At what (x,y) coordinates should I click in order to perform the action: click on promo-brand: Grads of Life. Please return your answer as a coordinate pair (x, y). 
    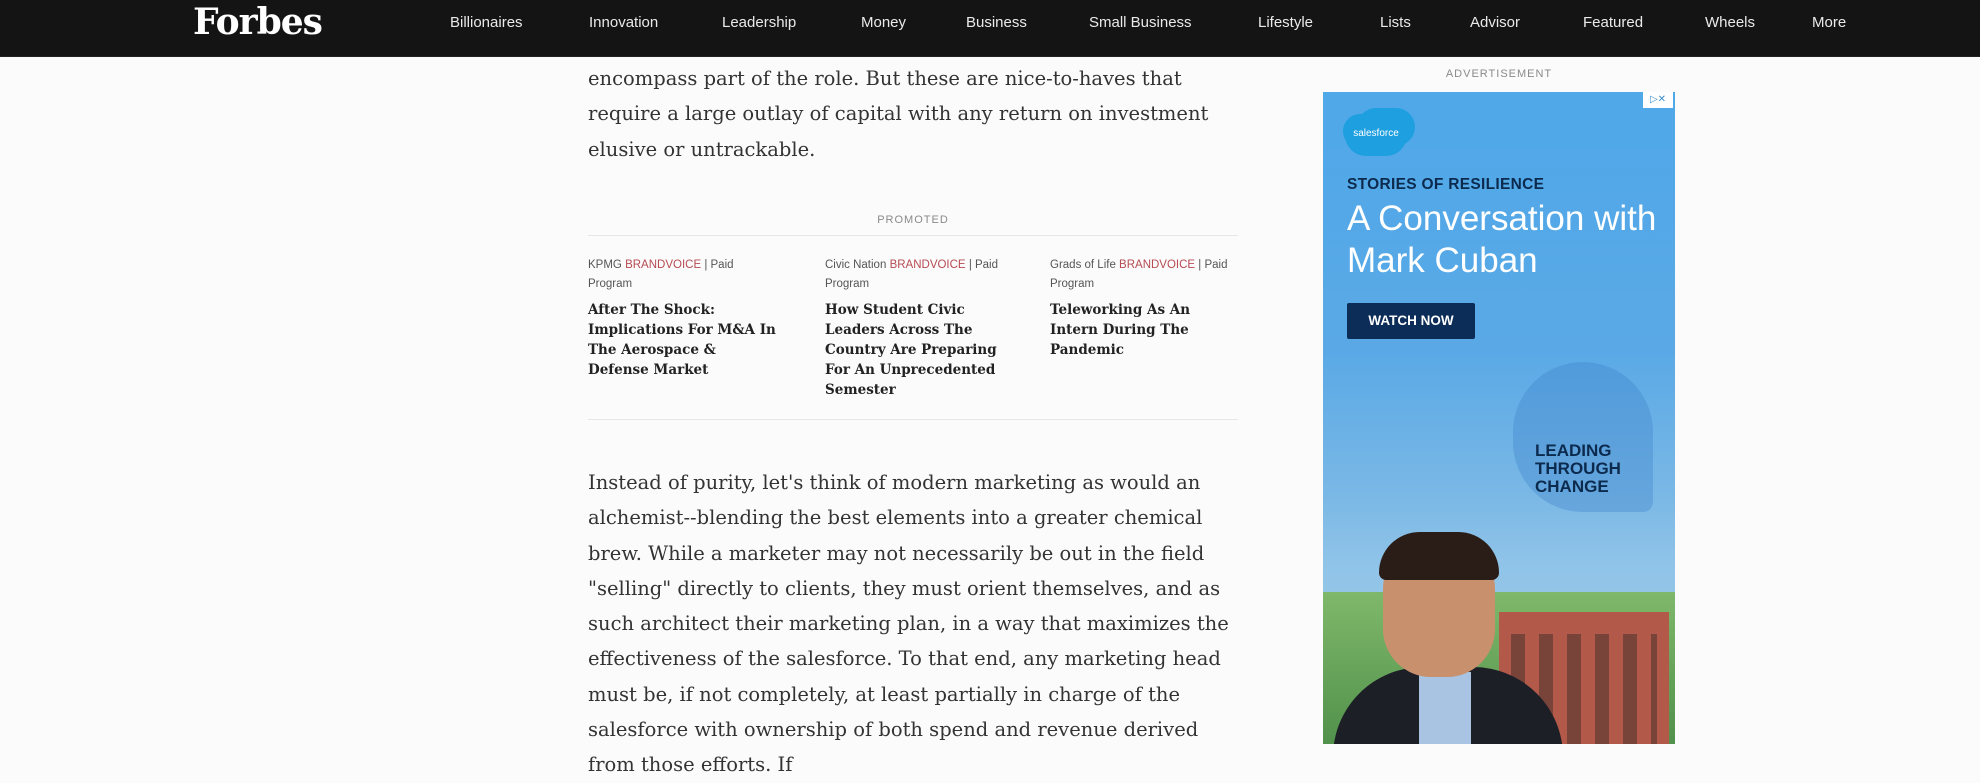
    Looking at the image, I should click on (1083, 265).